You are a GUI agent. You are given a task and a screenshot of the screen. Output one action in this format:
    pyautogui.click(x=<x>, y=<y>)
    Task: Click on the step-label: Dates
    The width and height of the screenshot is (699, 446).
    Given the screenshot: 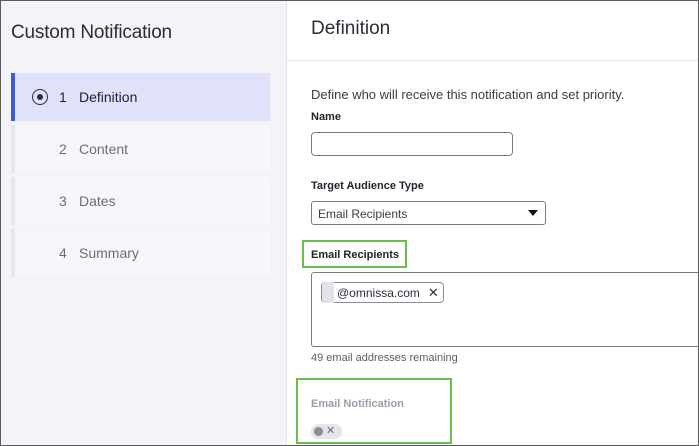 What is the action you would take?
    pyautogui.click(x=97, y=201)
    